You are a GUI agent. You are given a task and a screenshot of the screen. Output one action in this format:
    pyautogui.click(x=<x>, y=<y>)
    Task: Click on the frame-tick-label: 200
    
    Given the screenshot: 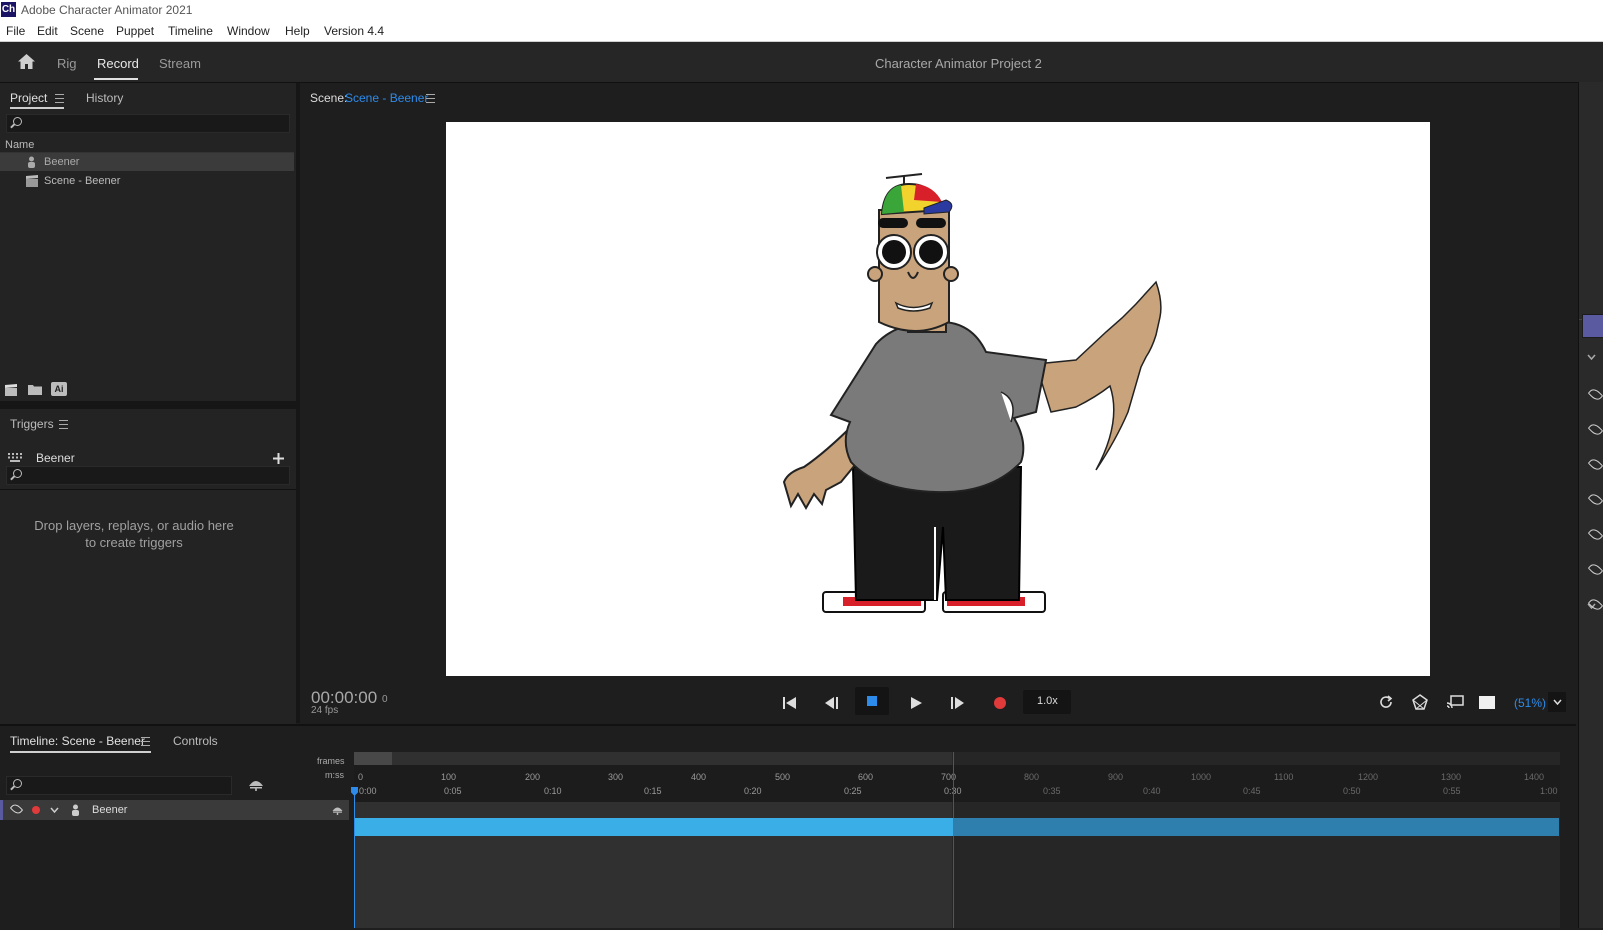 What is the action you would take?
    pyautogui.click(x=533, y=777)
    